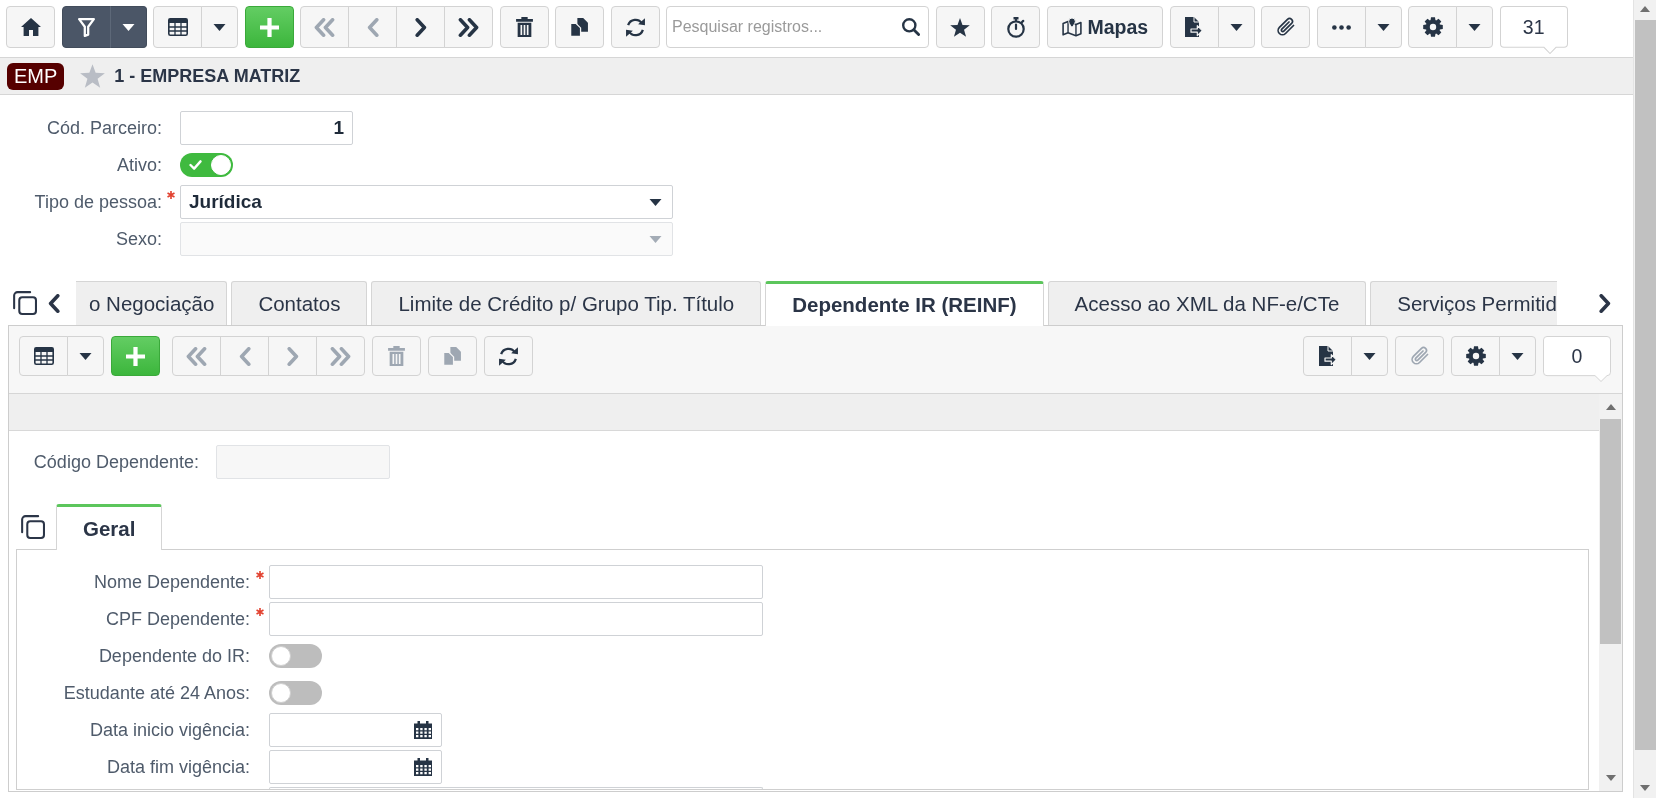 Image resolution: width=1656 pixels, height=798 pixels. Describe the element at coordinates (152, 303) in the screenshot. I see `tab: o Negociação` at that location.